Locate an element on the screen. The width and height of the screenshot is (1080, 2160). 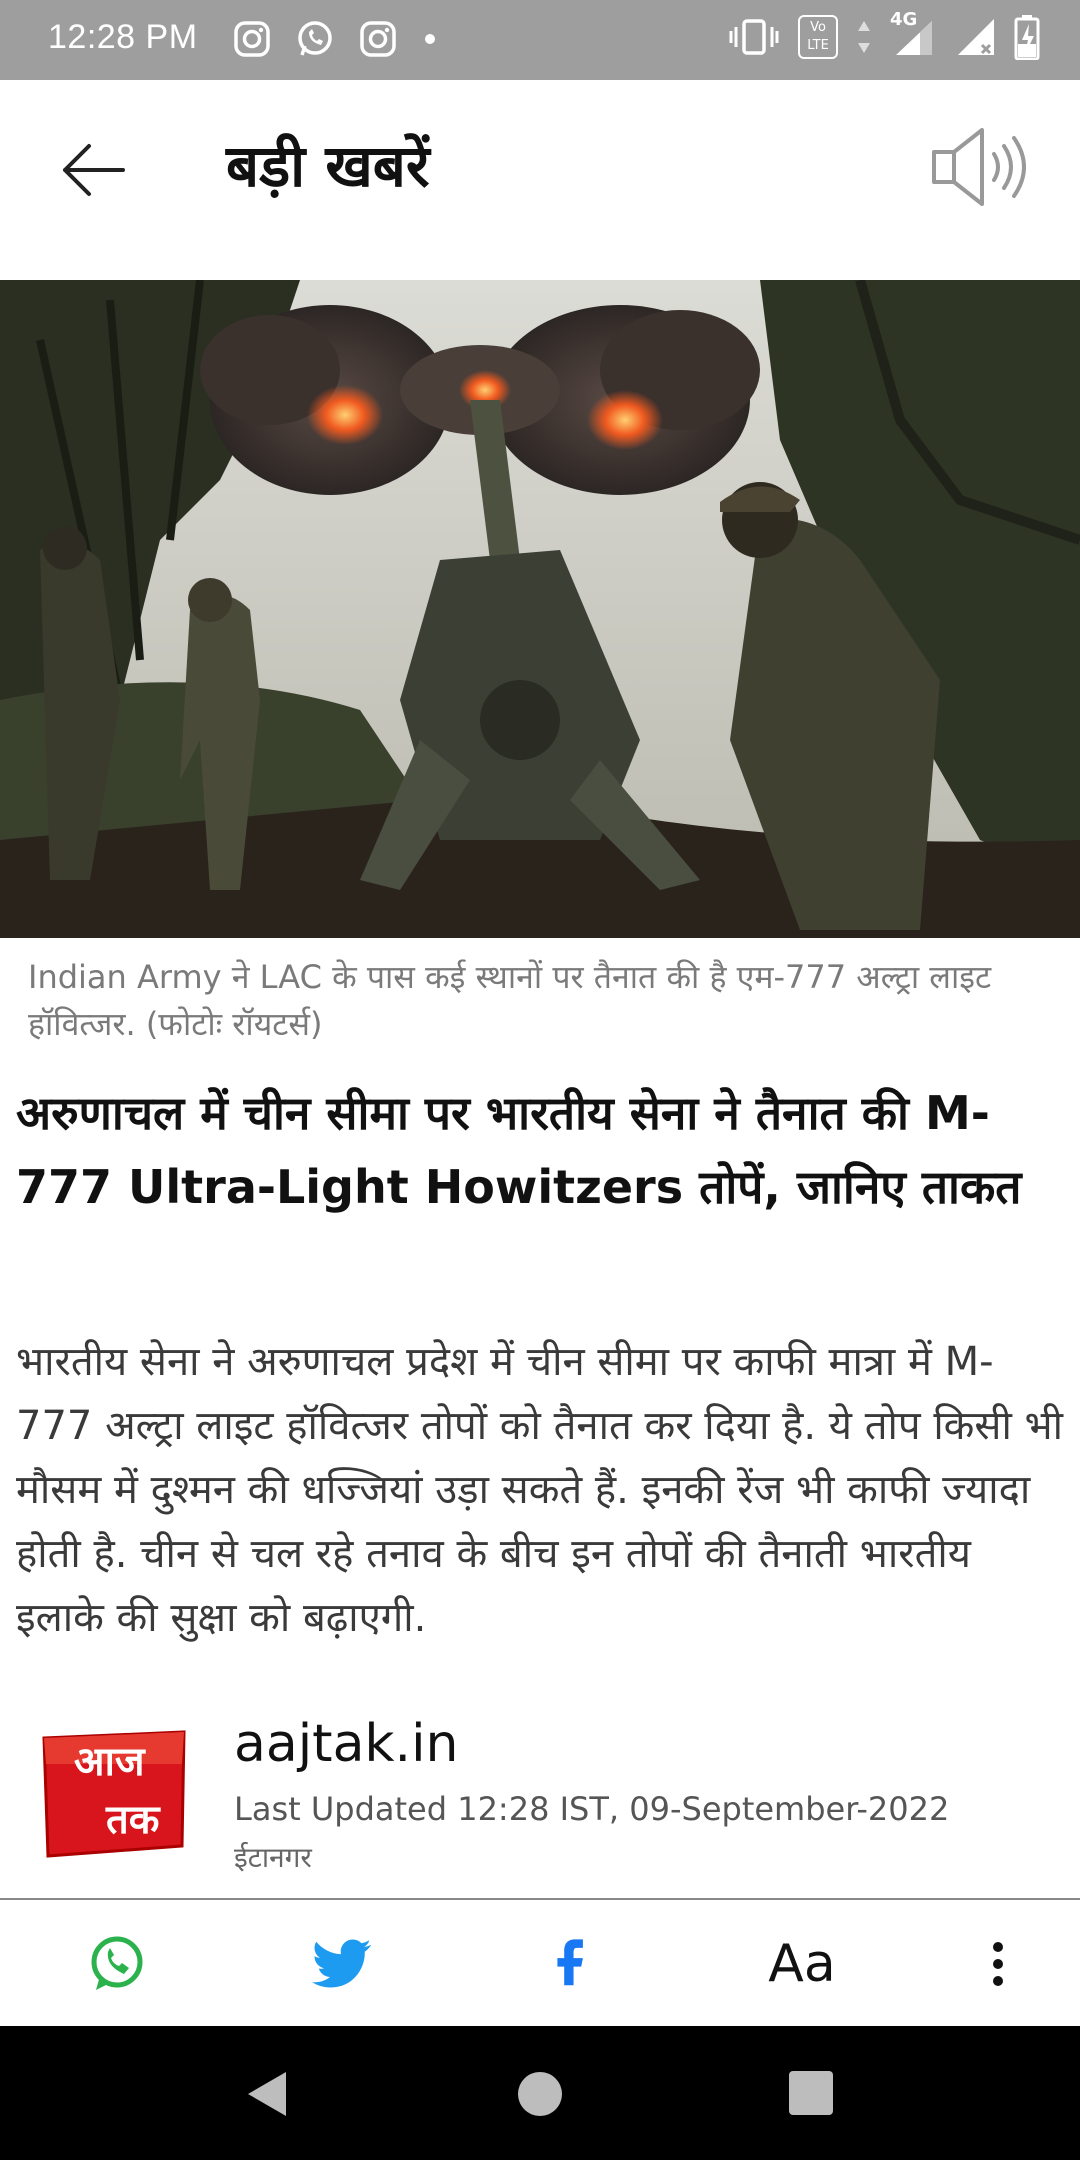
listen-button is located at coordinates (978, 167).